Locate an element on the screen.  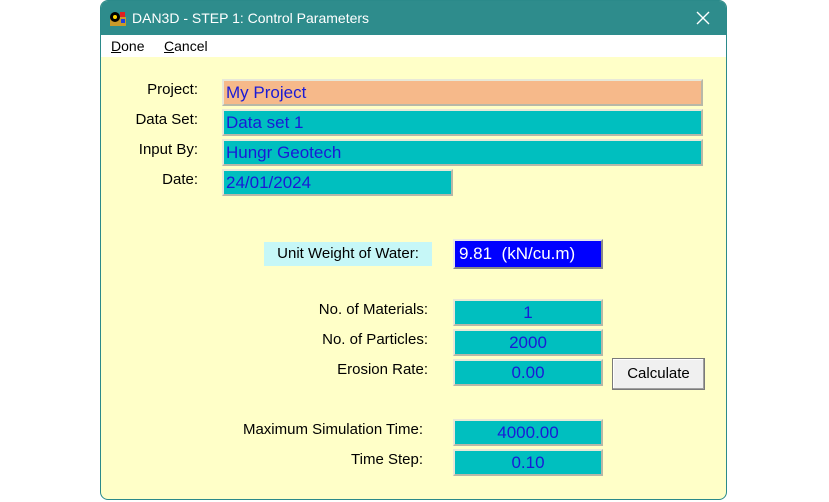
close-button is located at coordinates (703, 18).